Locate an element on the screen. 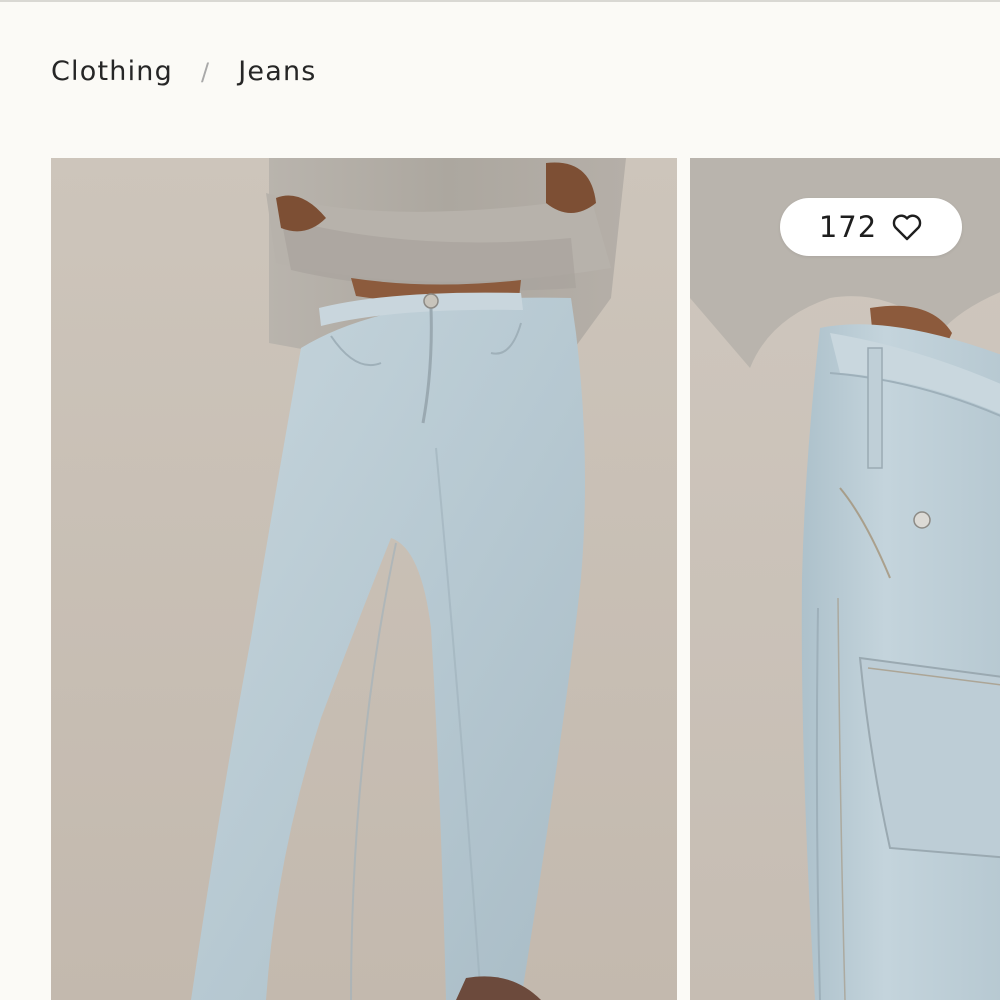 The height and width of the screenshot is (1000, 1000). breadcrumb: Clothing / Jeans is located at coordinates (184, 71).